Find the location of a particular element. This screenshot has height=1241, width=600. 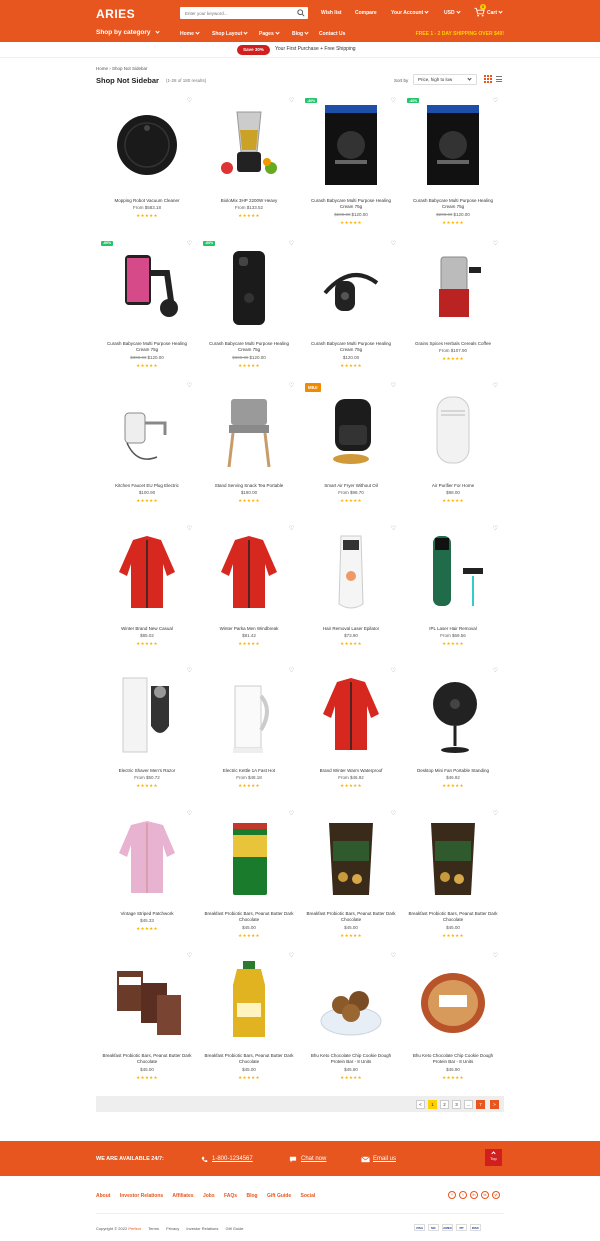

product-name: Kitchen Faucet EU Plug Electric is located at coordinates (147, 486).